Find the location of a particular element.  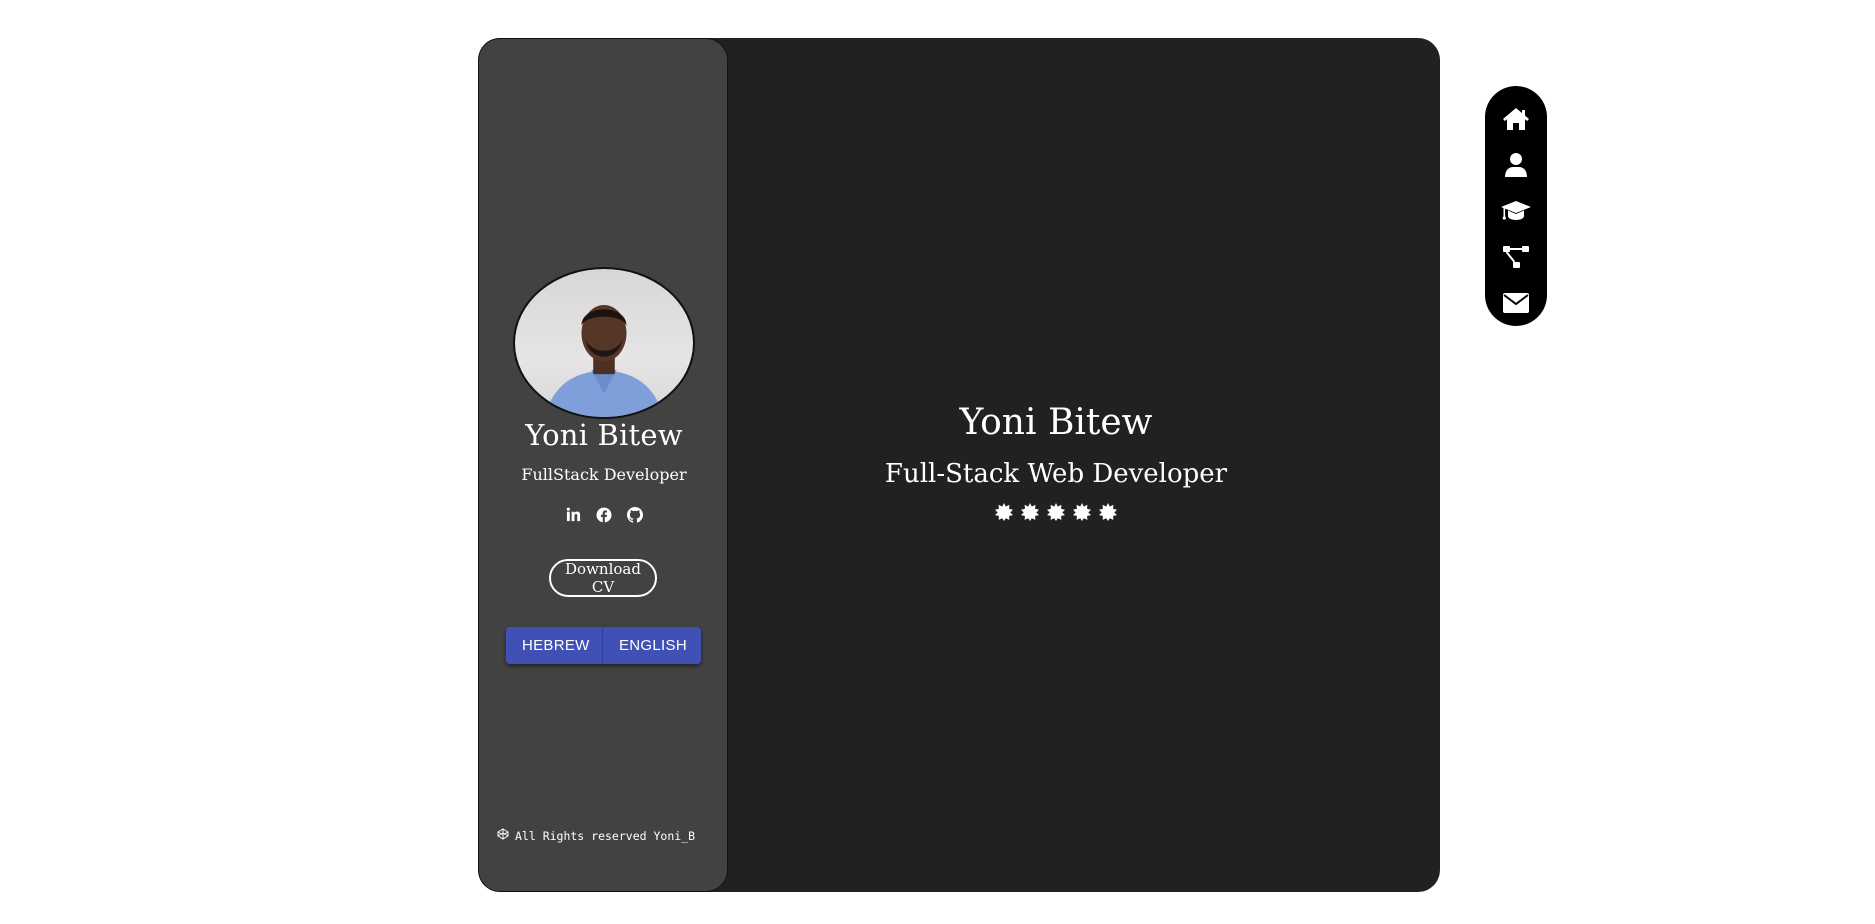

footer-text: All Rights reserved Yoni_B is located at coordinates (605, 835).